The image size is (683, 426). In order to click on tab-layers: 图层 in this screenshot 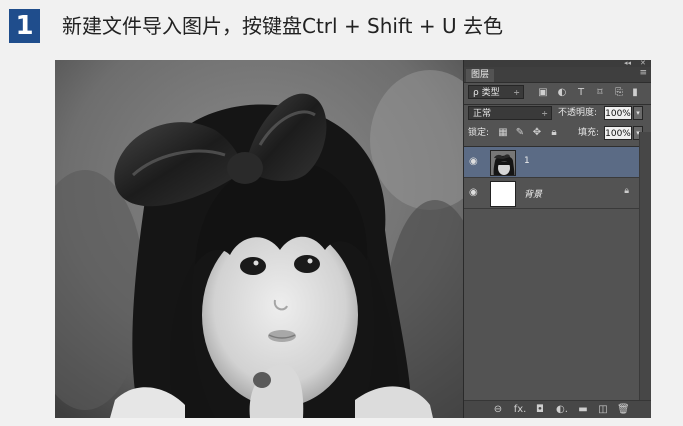, I will do `click(480, 75)`.